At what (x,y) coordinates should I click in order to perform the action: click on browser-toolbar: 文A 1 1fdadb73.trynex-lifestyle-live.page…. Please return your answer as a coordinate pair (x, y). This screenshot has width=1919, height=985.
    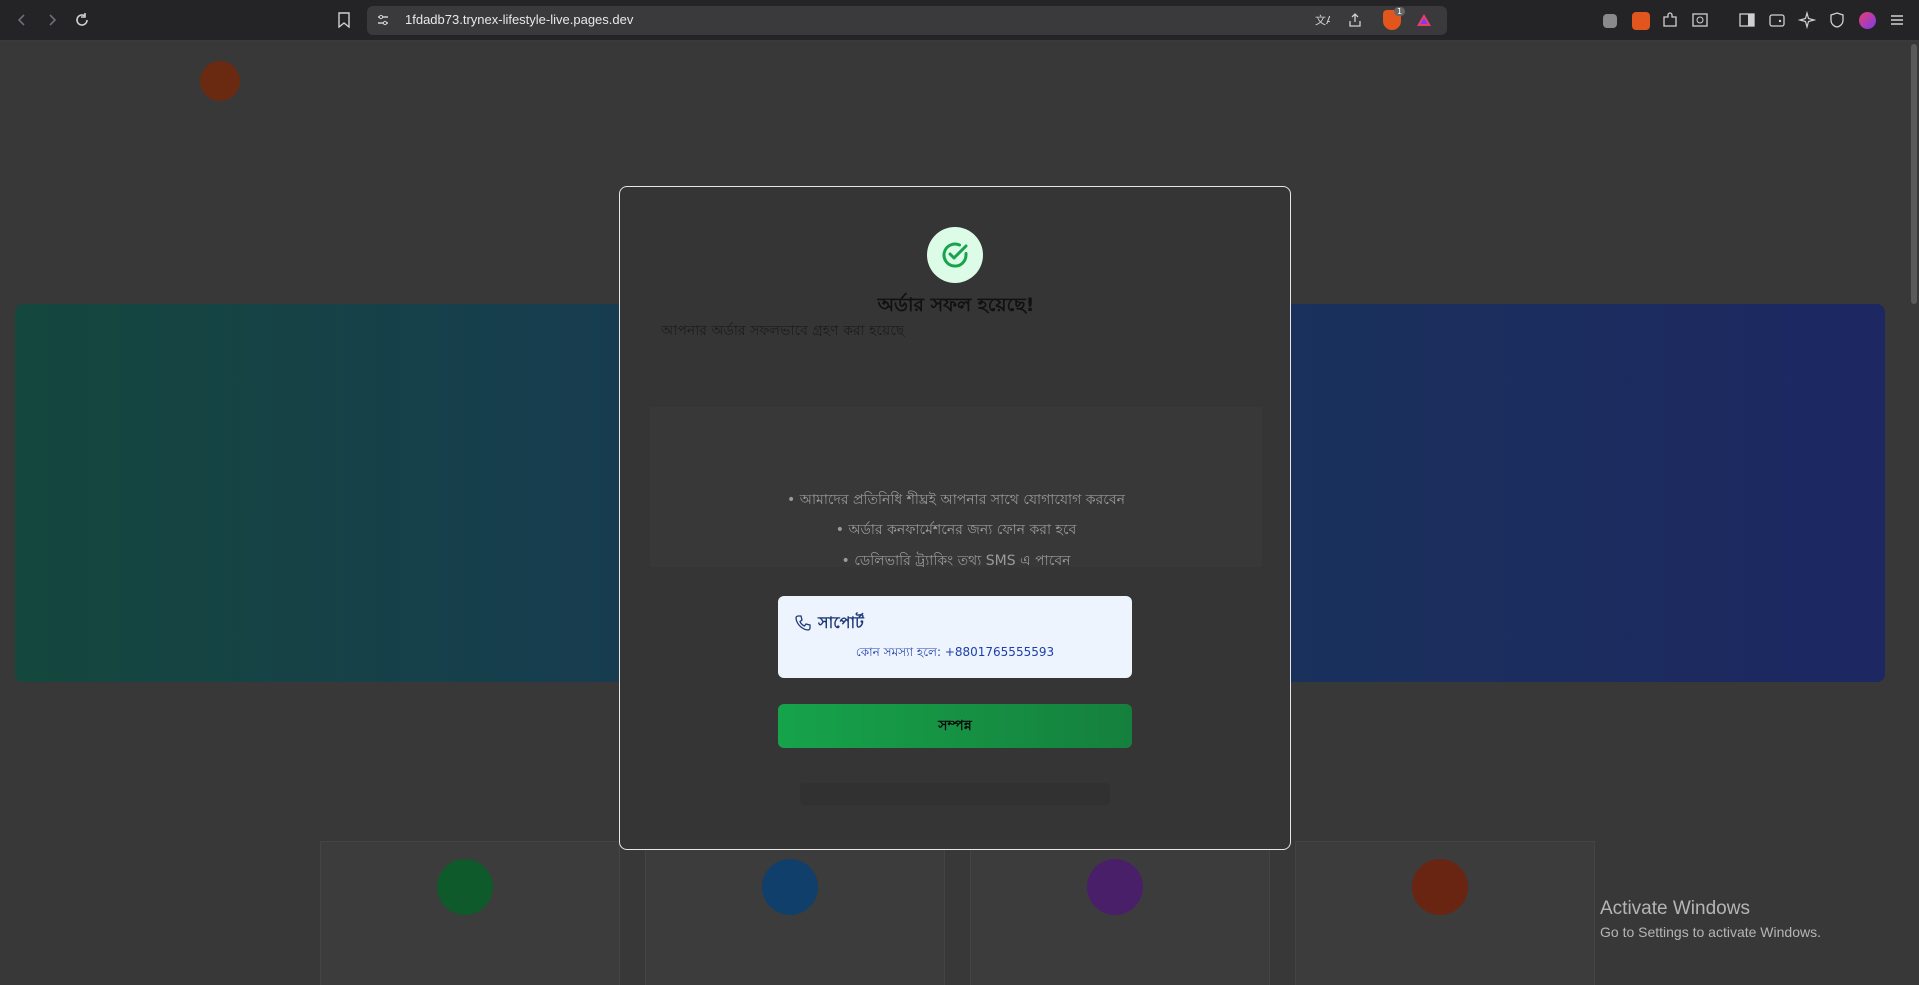
    Looking at the image, I should click on (959, 20).